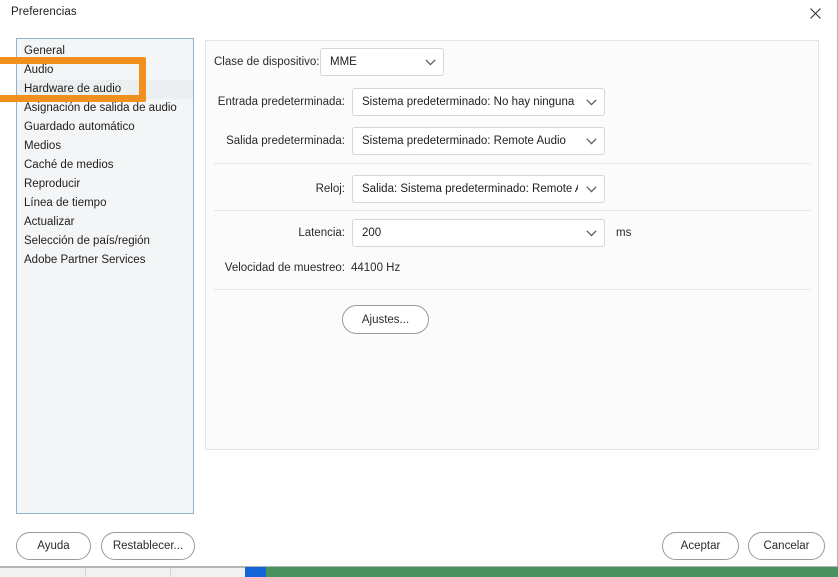  What do you see at coordinates (321, 233) in the screenshot?
I see `label-latency: Latencia:` at bounding box center [321, 233].